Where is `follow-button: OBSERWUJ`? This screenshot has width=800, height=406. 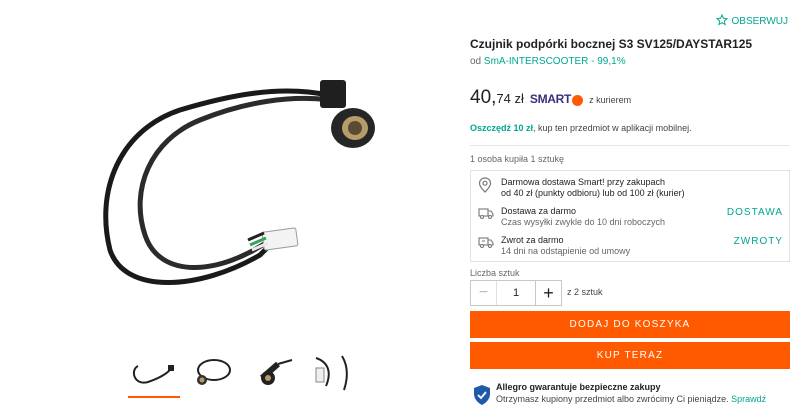 follow-button: OBSERWUJ is located at coordinates (752, 21).